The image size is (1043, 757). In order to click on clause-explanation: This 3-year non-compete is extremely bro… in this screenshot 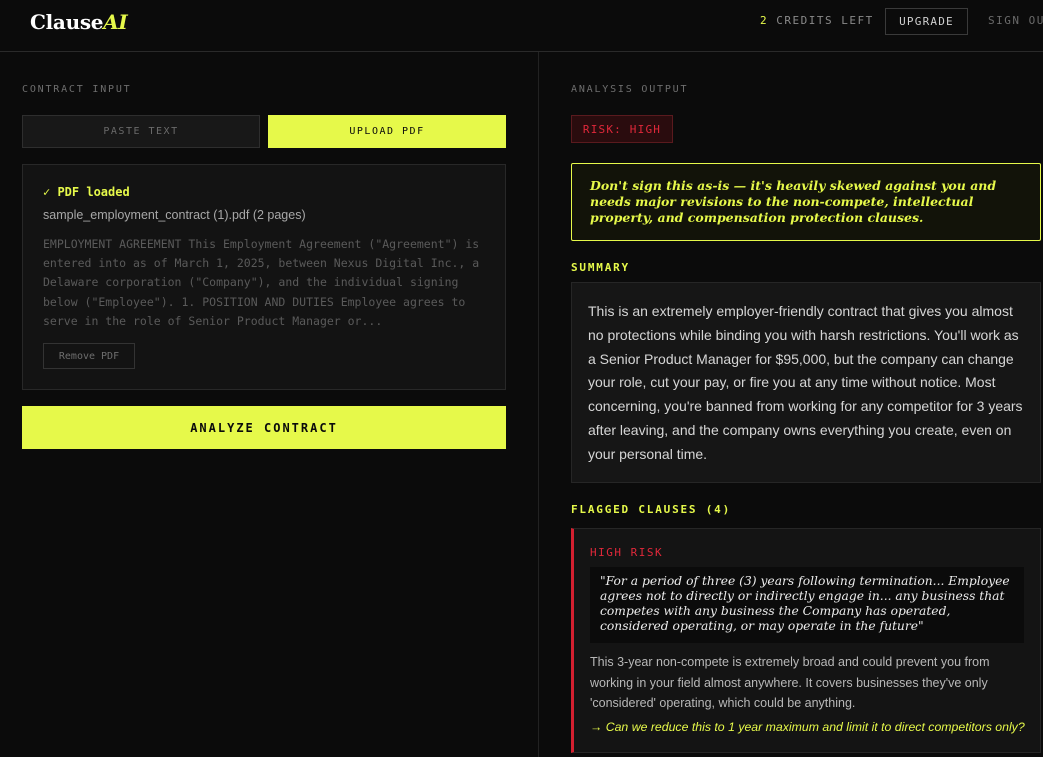, I will do `click(790, 682)`.